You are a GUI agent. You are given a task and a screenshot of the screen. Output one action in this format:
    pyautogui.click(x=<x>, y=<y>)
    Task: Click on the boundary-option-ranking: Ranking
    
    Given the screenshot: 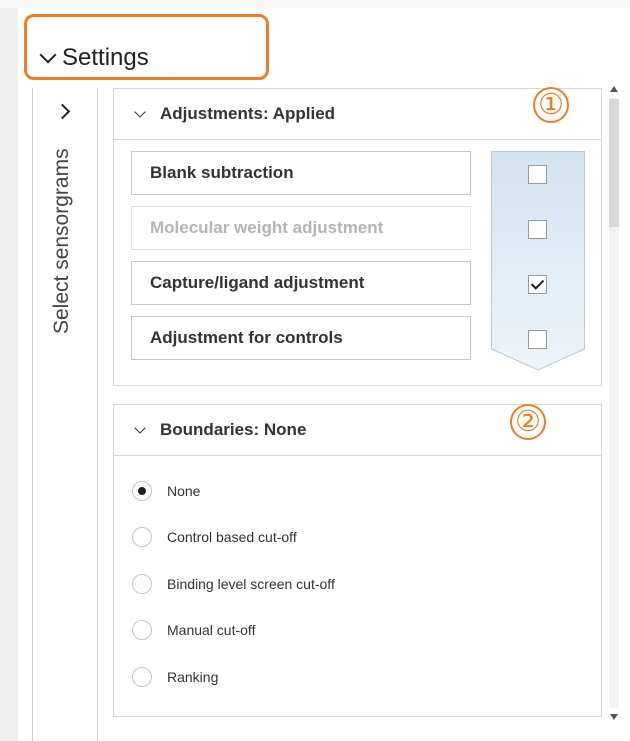 What is the action you would take?
    pyautogui.click(x=175, y=677)
    